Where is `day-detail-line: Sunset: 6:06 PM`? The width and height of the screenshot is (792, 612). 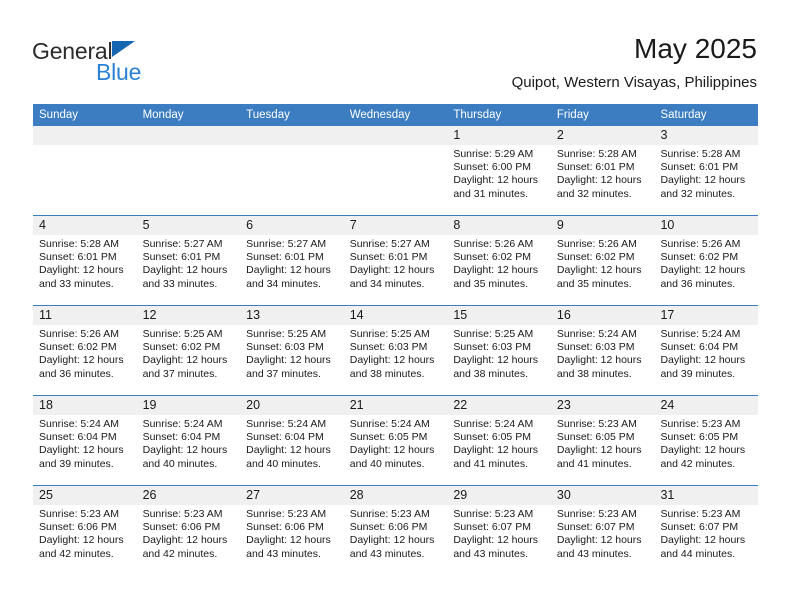 day-detail-line: Sunset: 6:06 PM is located at coordinates (181, 527).